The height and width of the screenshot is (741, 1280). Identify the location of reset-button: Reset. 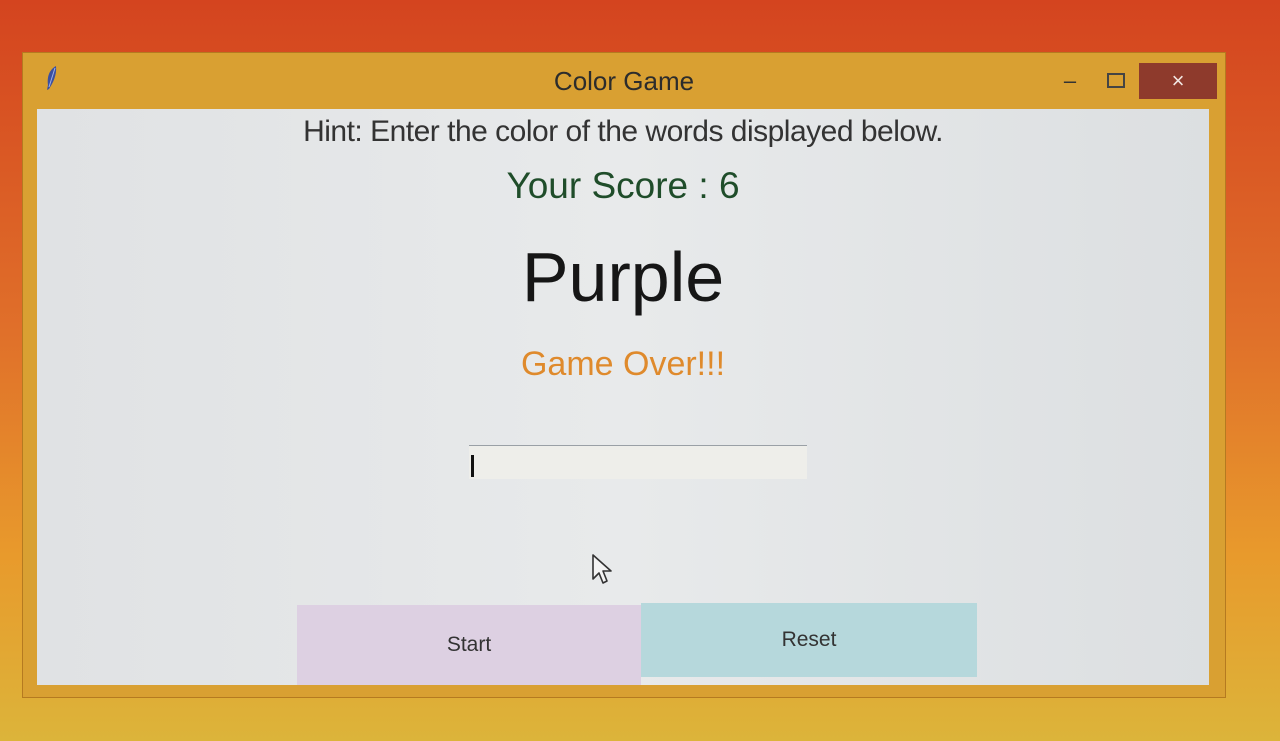
(809, 640).